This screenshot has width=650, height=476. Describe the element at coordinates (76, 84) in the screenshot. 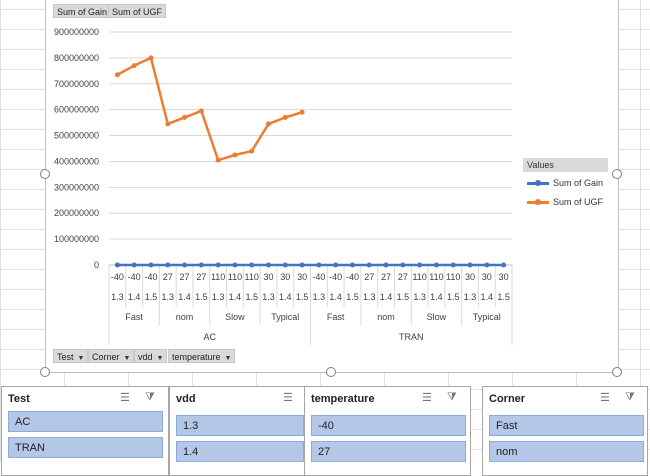

I see `y-tick-label: 700000000` at that location.